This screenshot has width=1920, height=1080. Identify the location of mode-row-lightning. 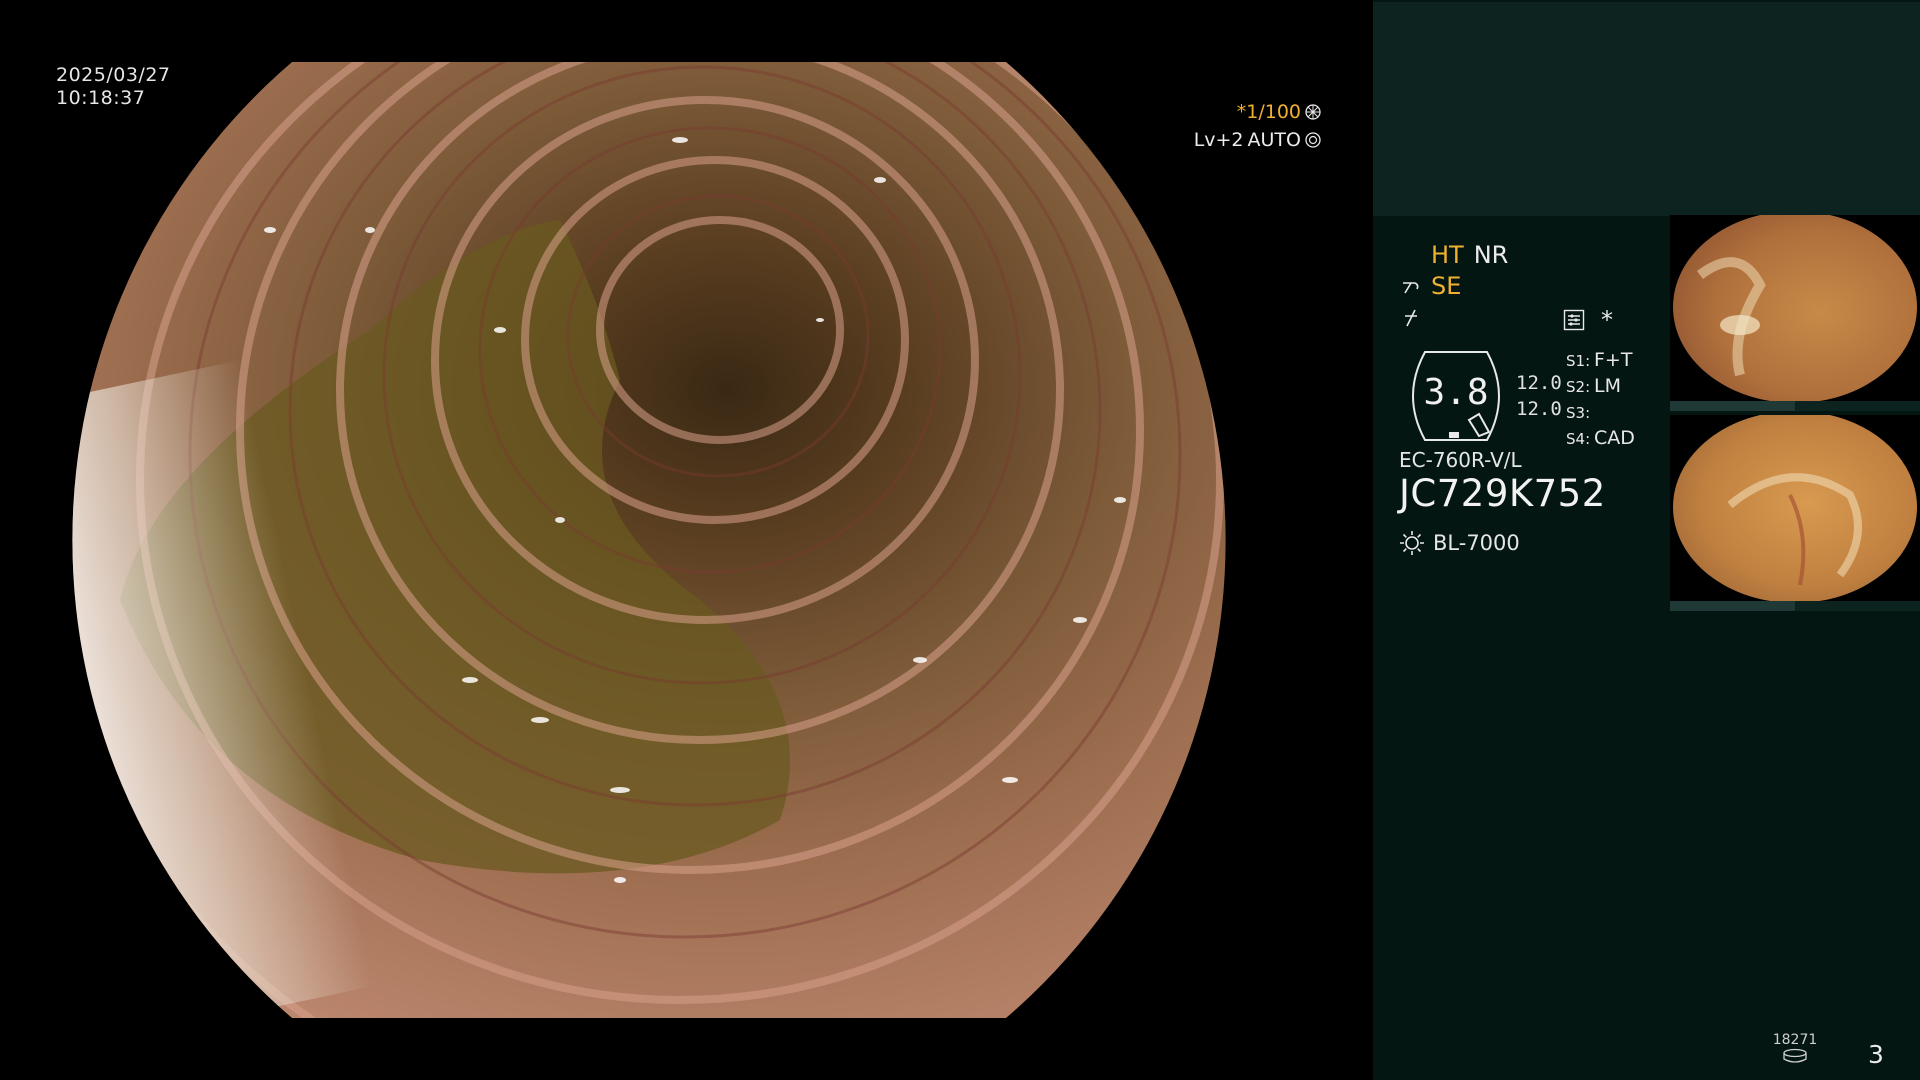
(1454, 317).